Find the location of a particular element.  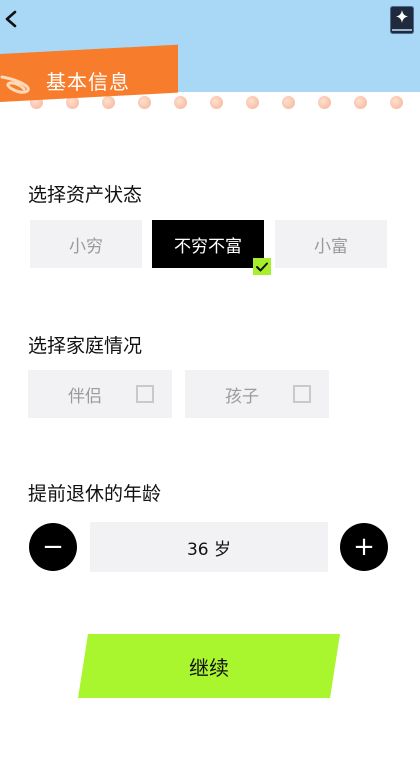

continue-button: 继续 is located at coordinates (209, 666).